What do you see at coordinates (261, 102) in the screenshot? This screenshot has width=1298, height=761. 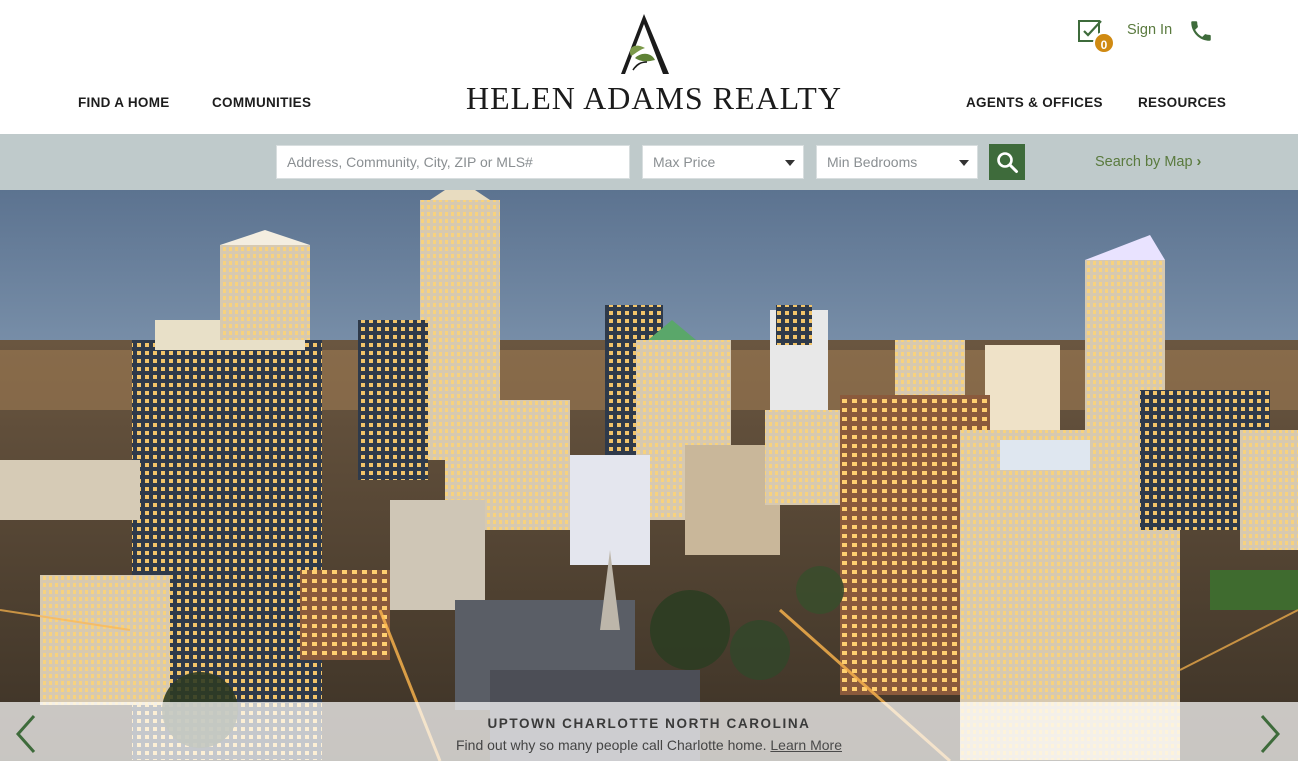 I see `nav-communities: COMMUNITIES` at bounding box center [261, 102].